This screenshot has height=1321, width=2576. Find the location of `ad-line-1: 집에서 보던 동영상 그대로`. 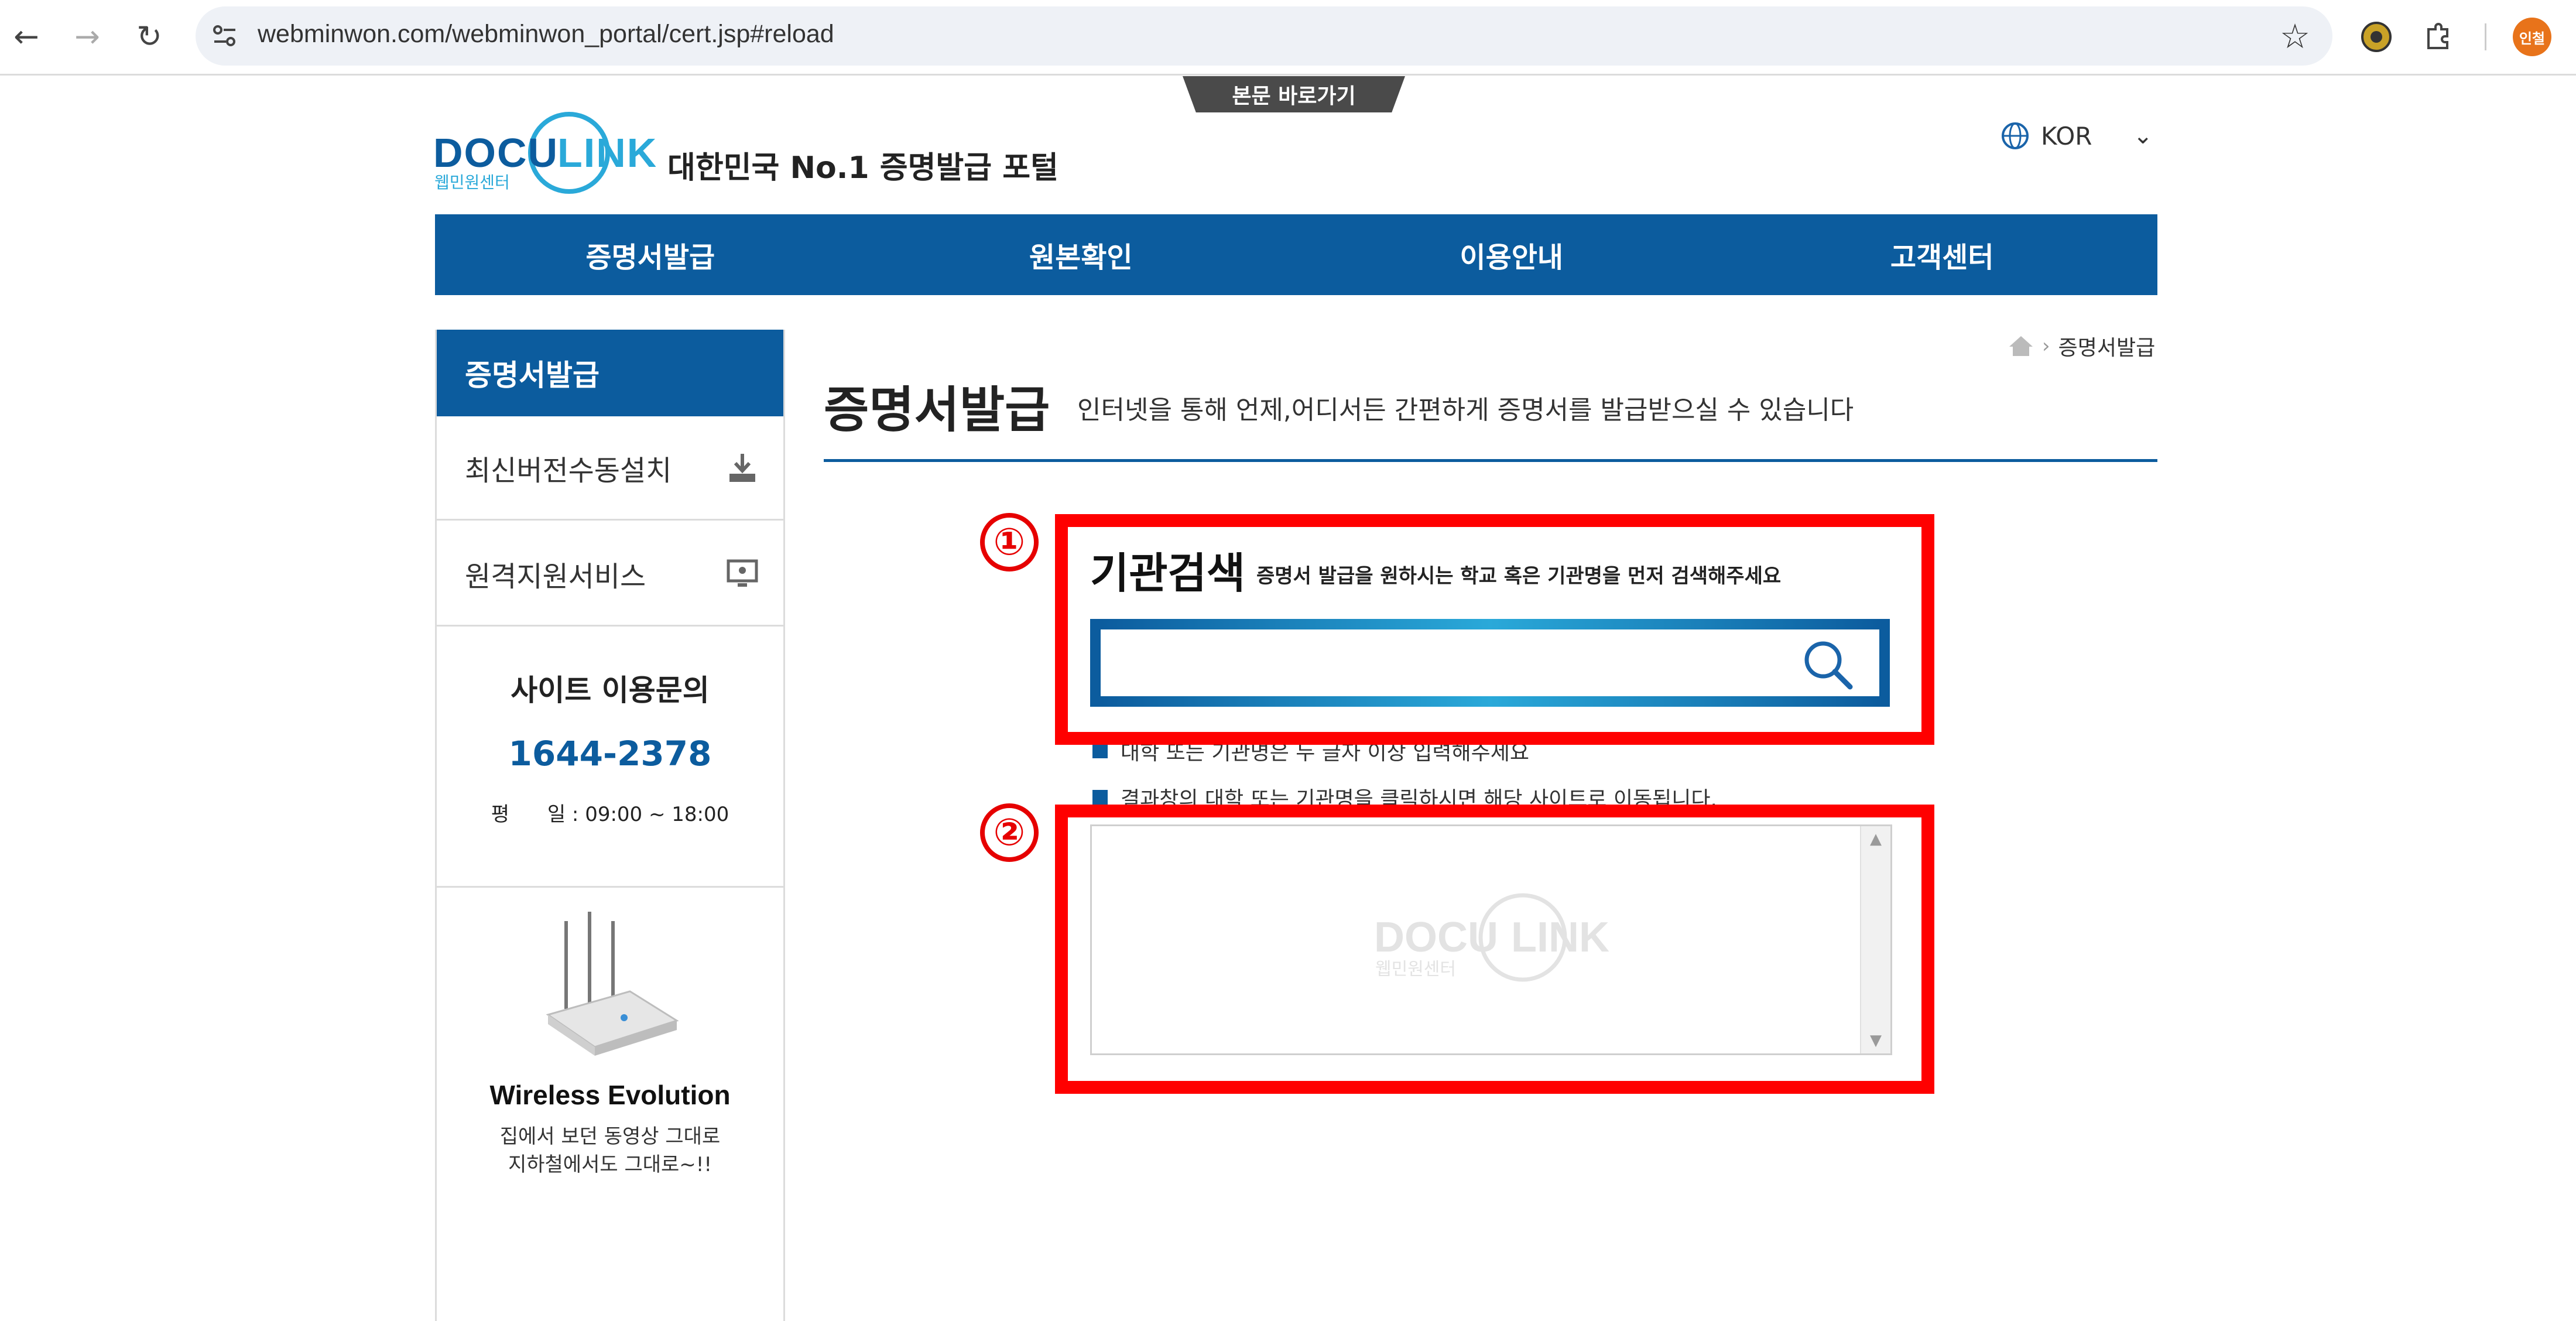

ad-line-1: 집에서 보던 동영상 그대로 is located at coordinates (610, 1136).